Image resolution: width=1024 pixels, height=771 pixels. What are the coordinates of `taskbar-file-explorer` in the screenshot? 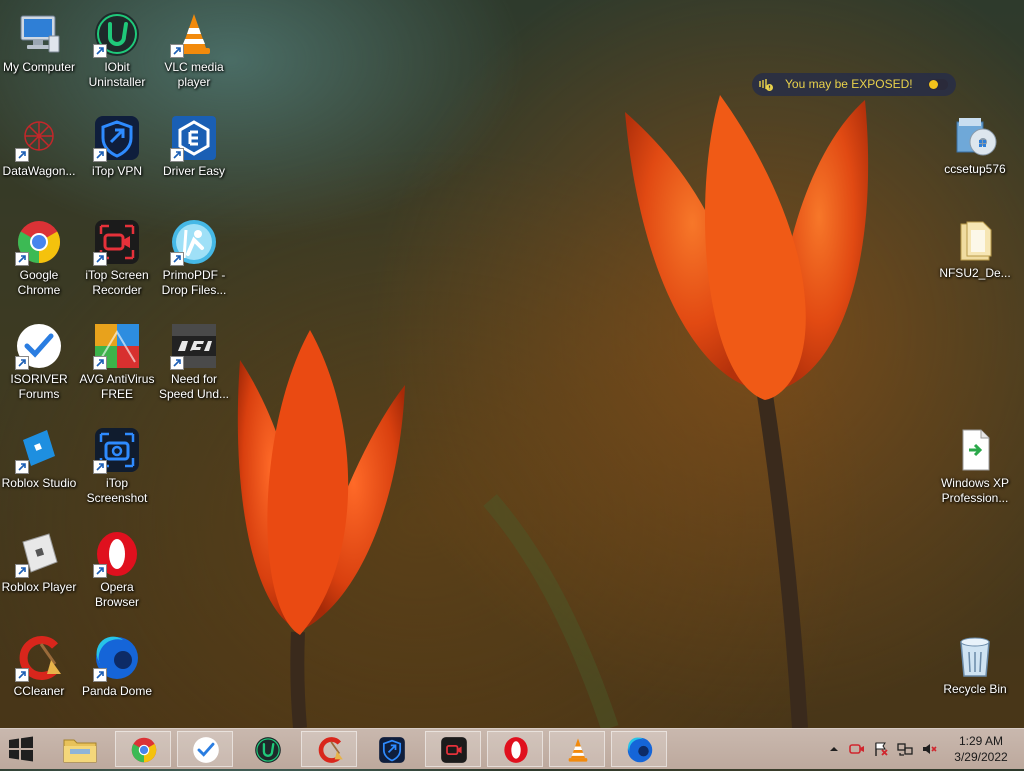 It's located at (80, 749).